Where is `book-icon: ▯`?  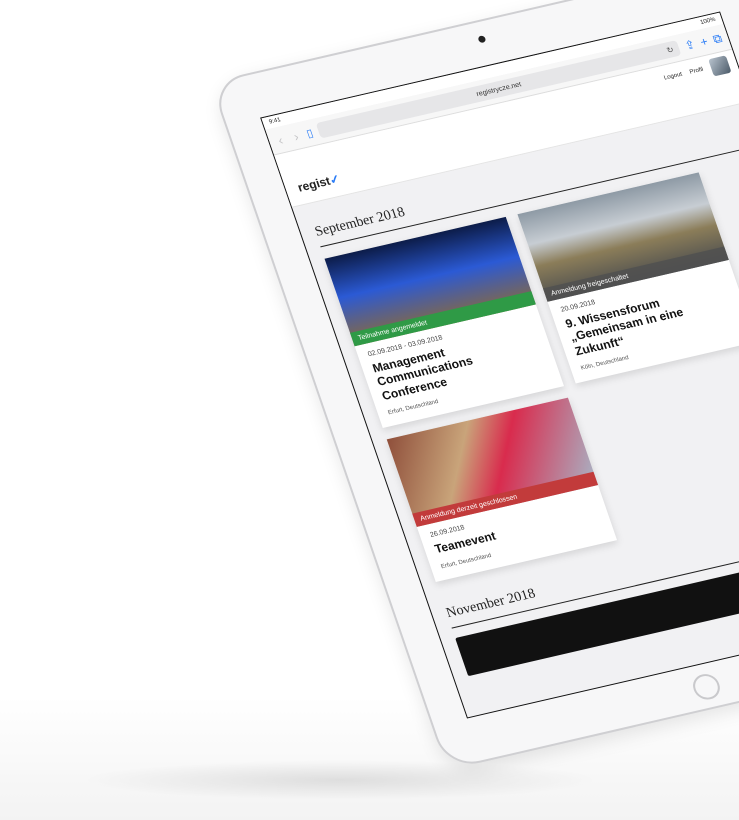
book-icon: ▯ is located at coordinates (310, 133).